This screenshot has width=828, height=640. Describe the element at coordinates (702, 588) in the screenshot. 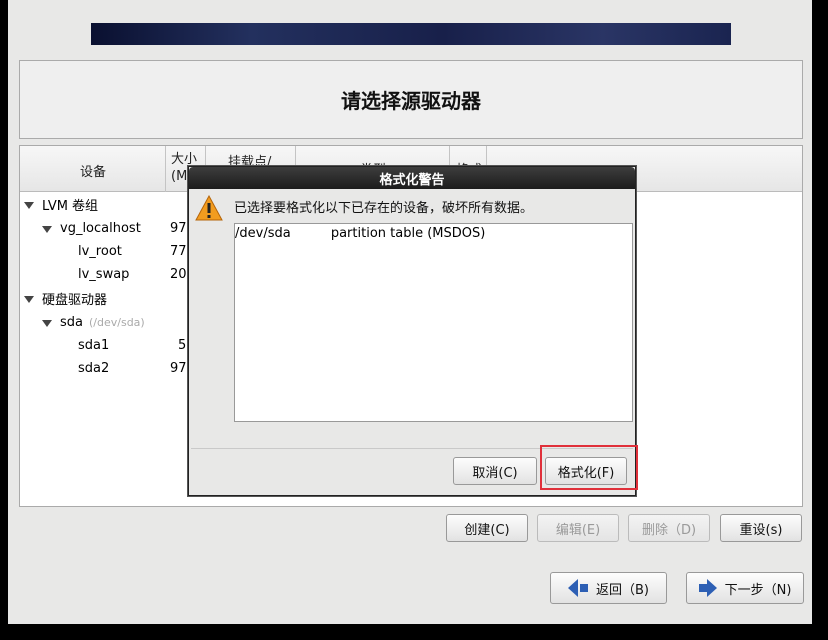

I see `next-arrow-tail` at that location.